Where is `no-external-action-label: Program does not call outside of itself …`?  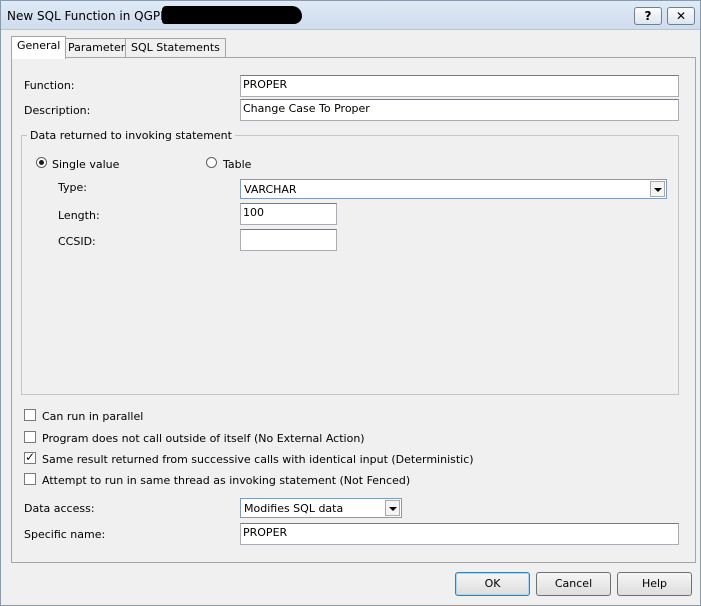
no-external-action-label: Program does not call outside of itself … is located at coordinates (203, 438).